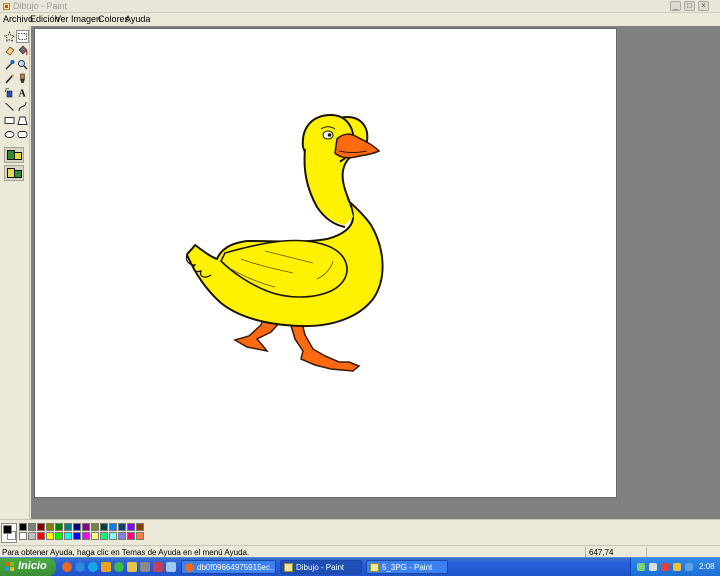 The width and height of the screenshot is (720, 576). I want to click on eraser-icon, so click(9, 50).